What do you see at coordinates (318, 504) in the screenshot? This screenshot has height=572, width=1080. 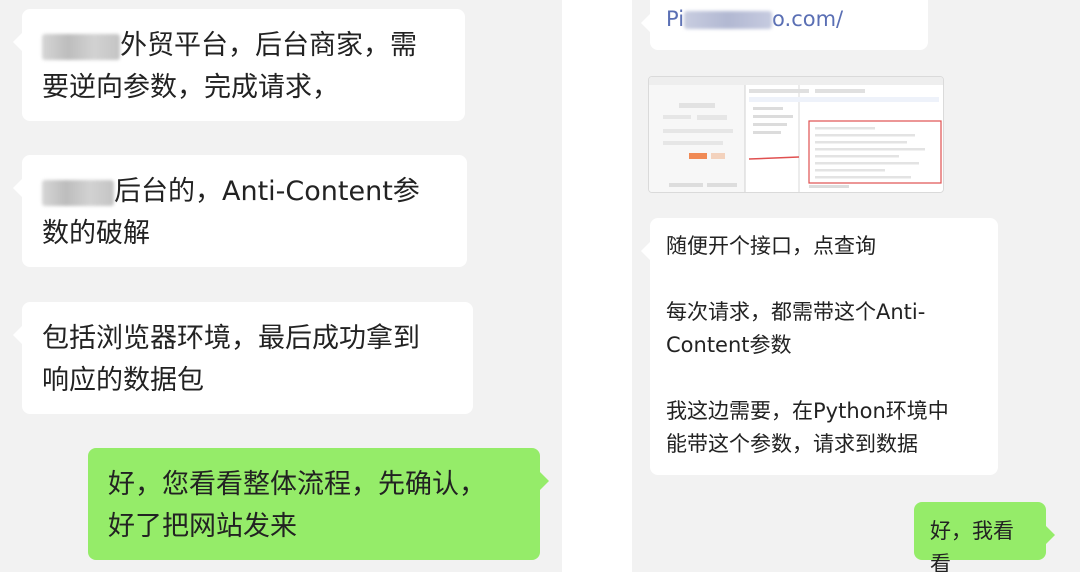 I see `outgoing-message-workflow: 好，您看看整体流程，先确认， 好了把网站发来` at bounding box center [318, 504].